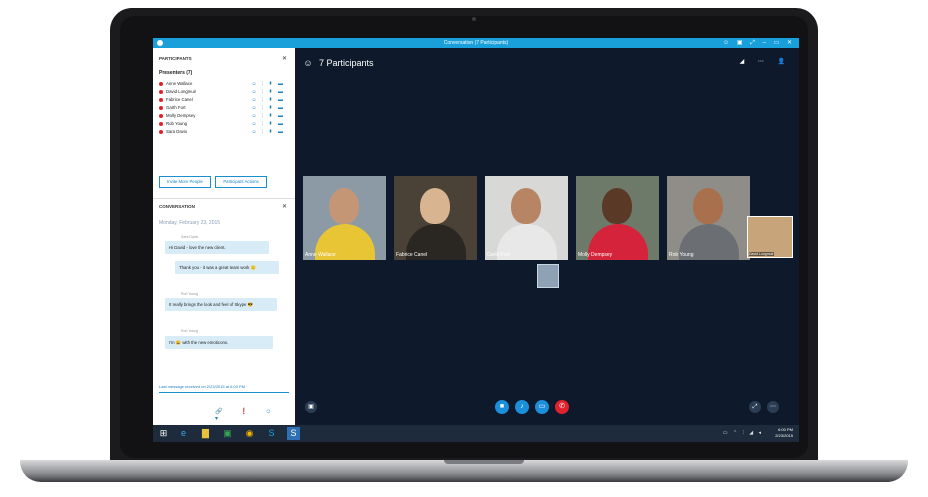 This screenshot has width=928, height=497. Describe the element at coordinates (562, 407) in the screenshot. I see `hang-up-button: ✆` at that location.